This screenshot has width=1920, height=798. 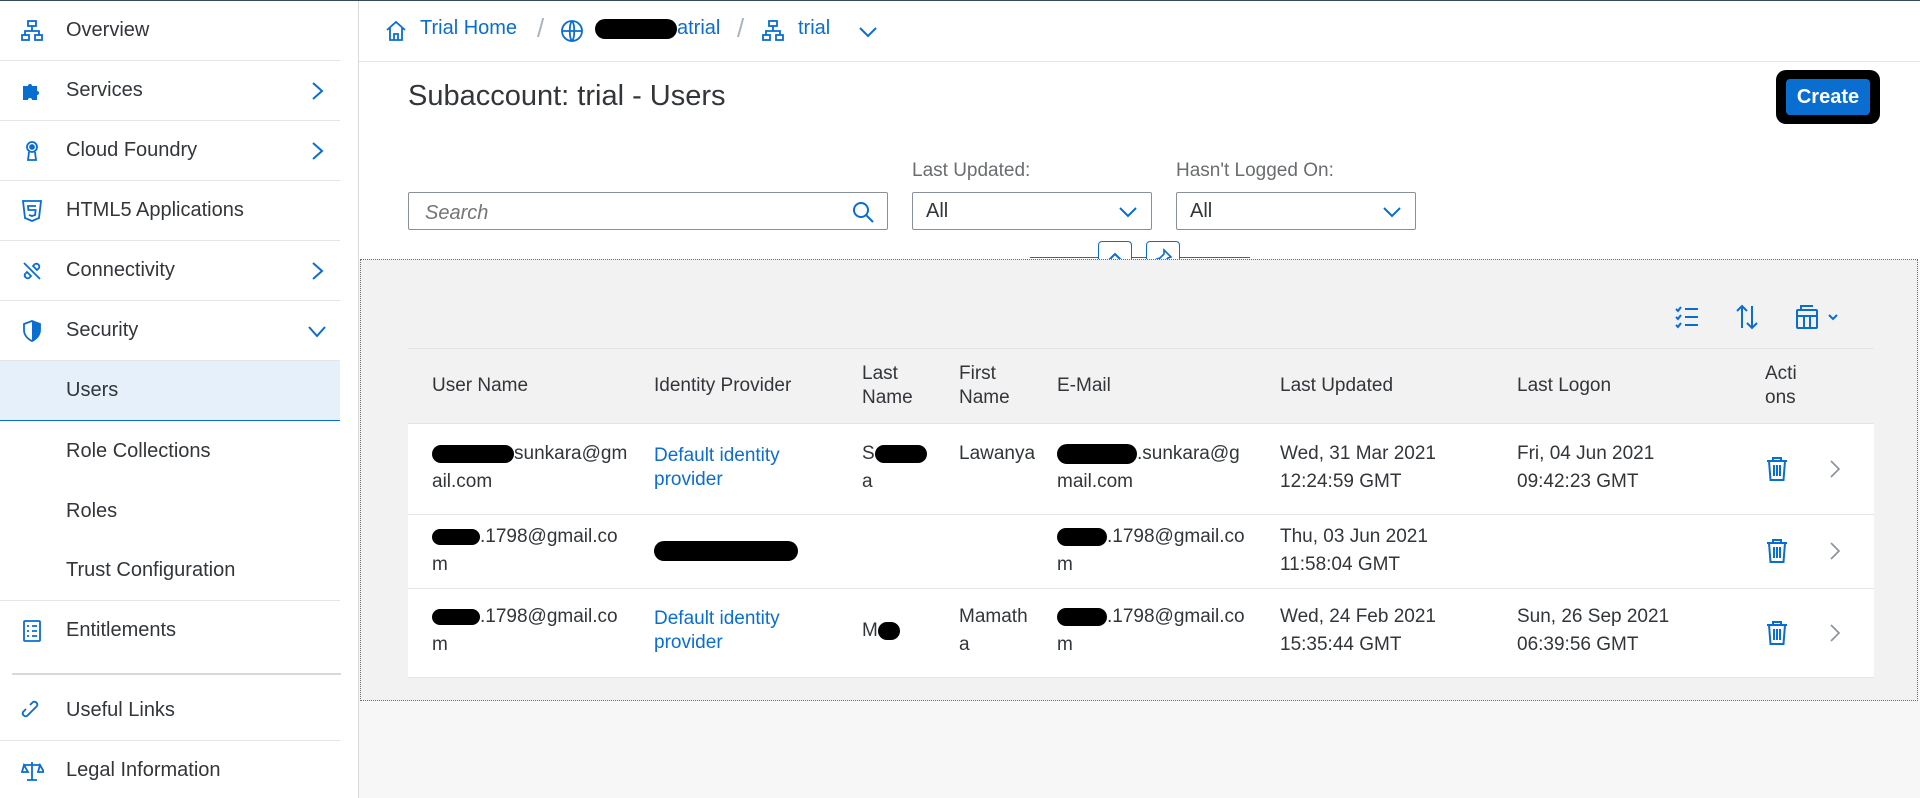 What do you see at coordinates (30, 709) in the screenshot?
I see `link-icon` at bounding box center [30, 709].